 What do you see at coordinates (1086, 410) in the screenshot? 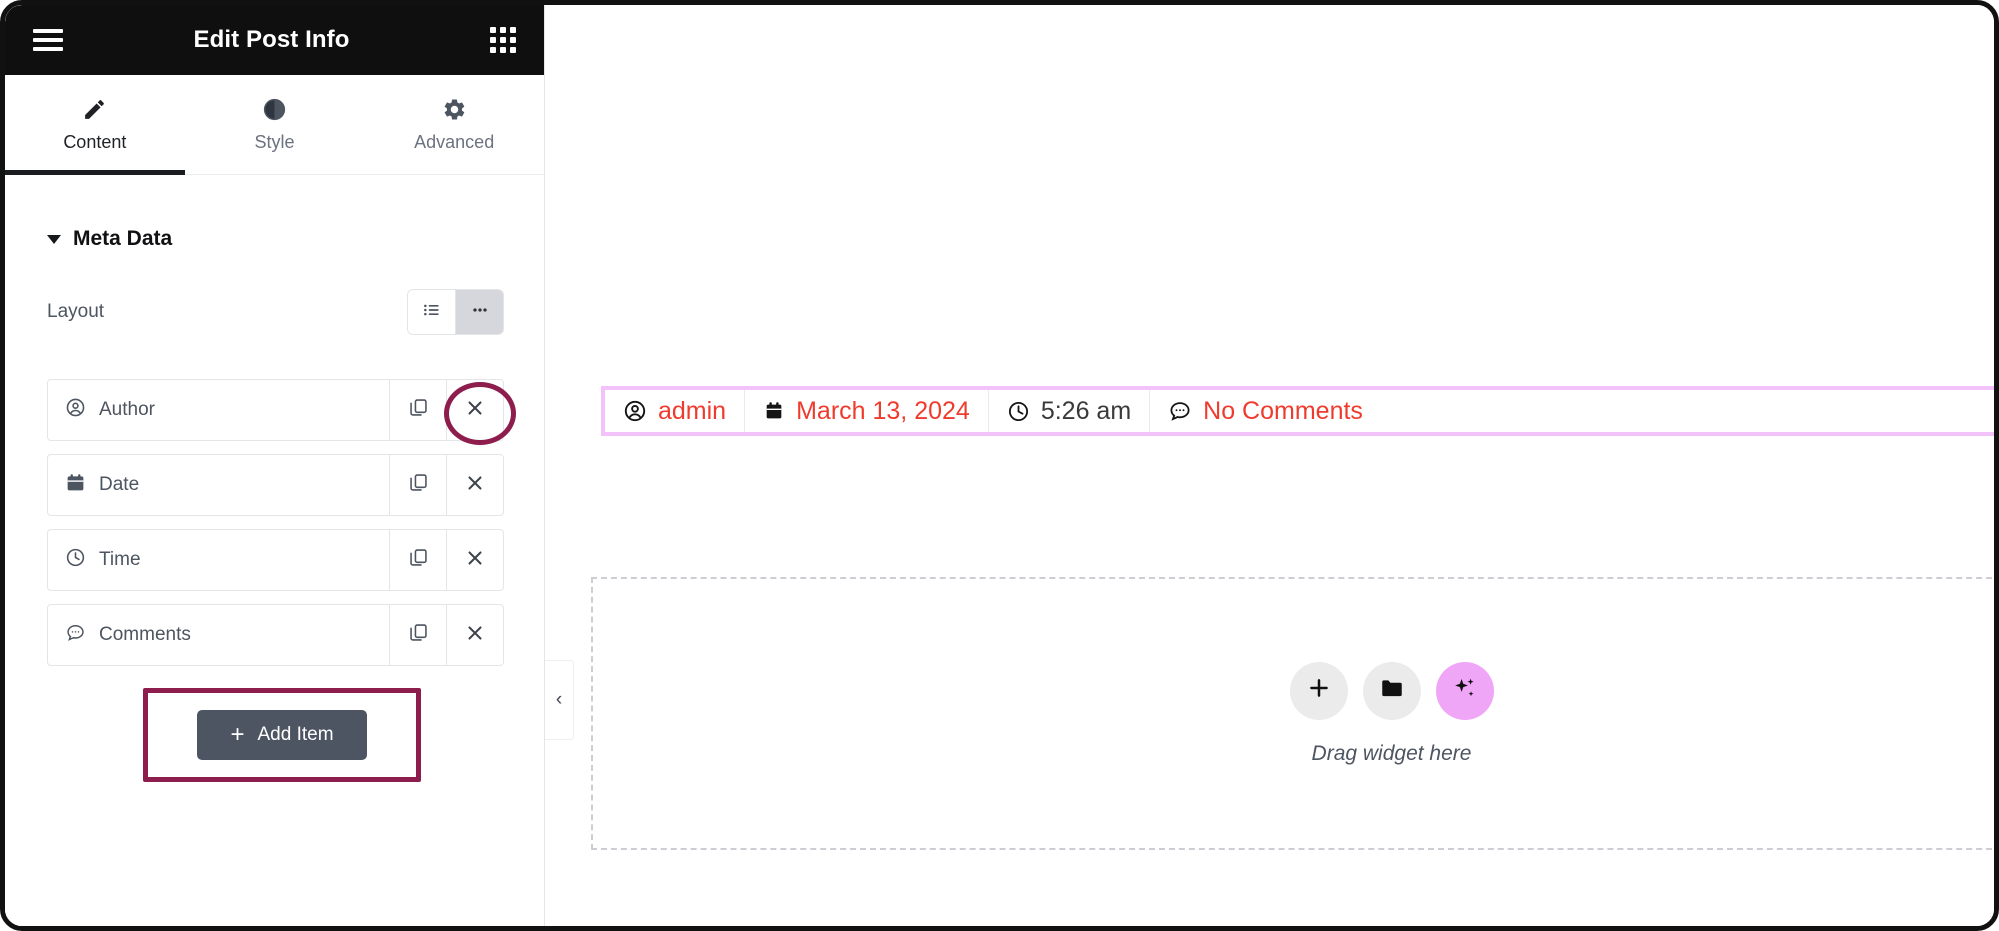
I see `meta-item-label: 5:26 am` at bounding box center [1086, 410].